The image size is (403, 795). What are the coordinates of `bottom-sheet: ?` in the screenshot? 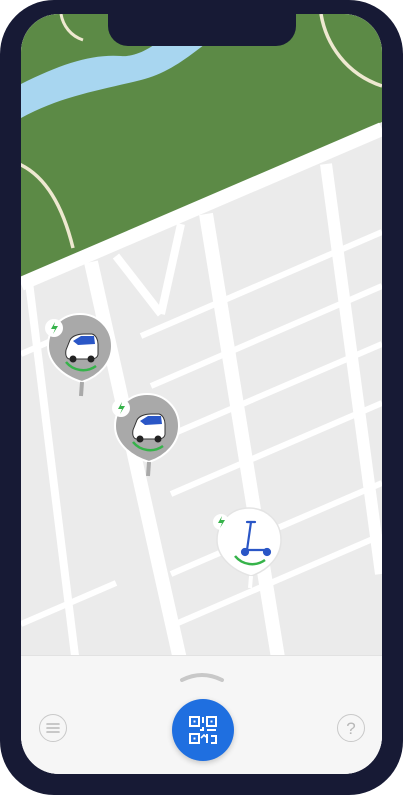 It's located at (201, 714).